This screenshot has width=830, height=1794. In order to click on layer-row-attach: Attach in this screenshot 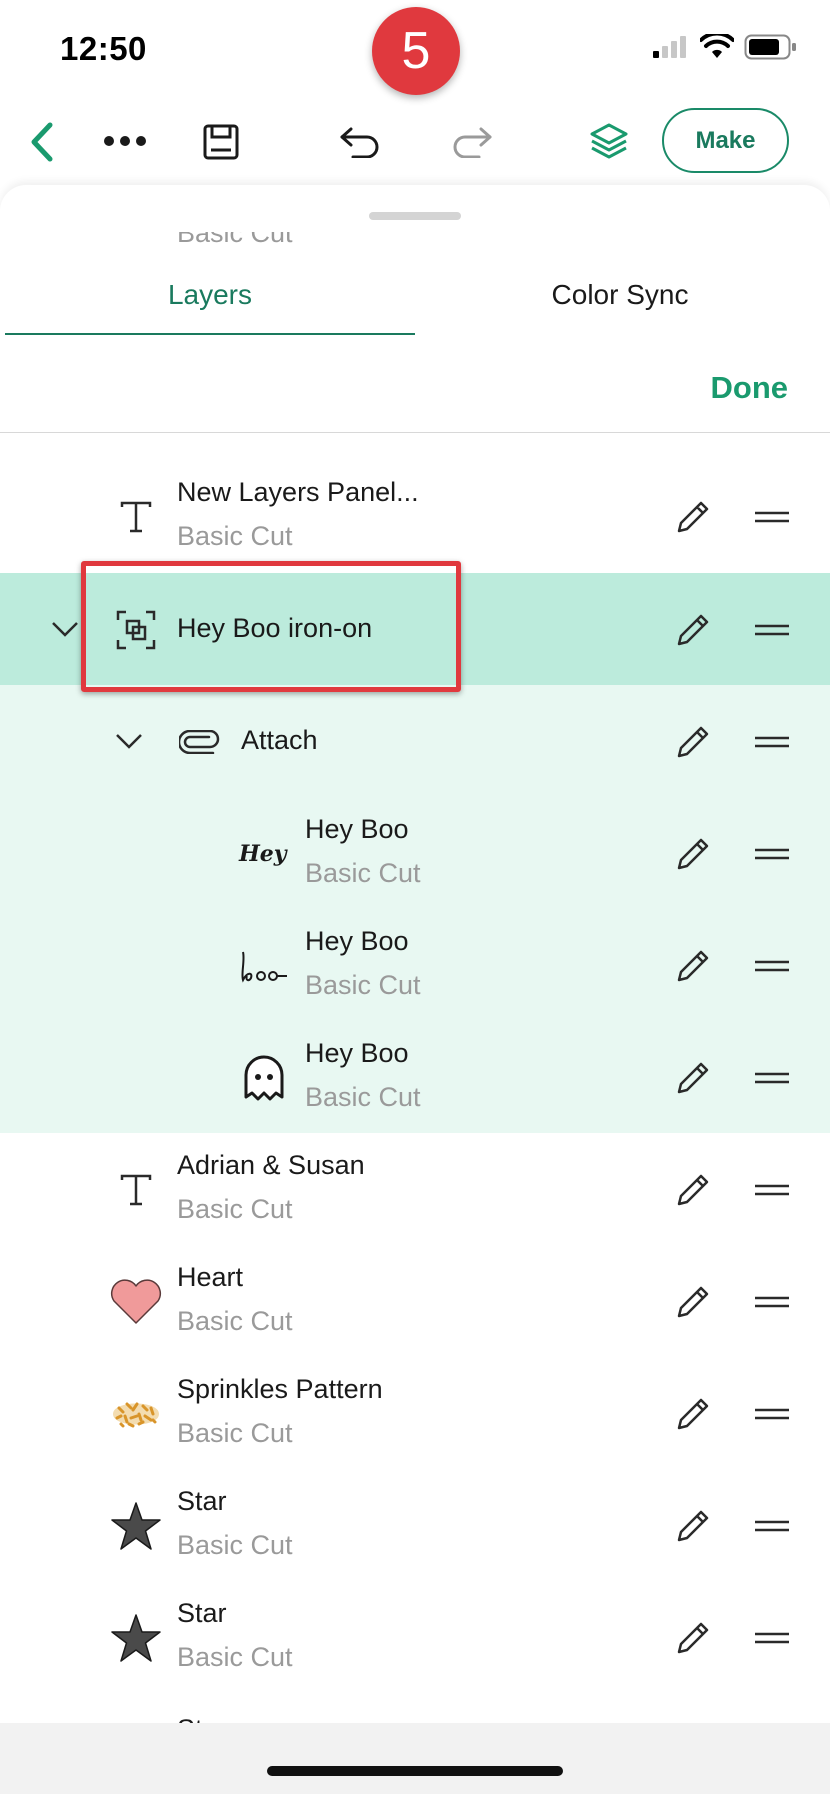, I will do `click(415, 741)`.